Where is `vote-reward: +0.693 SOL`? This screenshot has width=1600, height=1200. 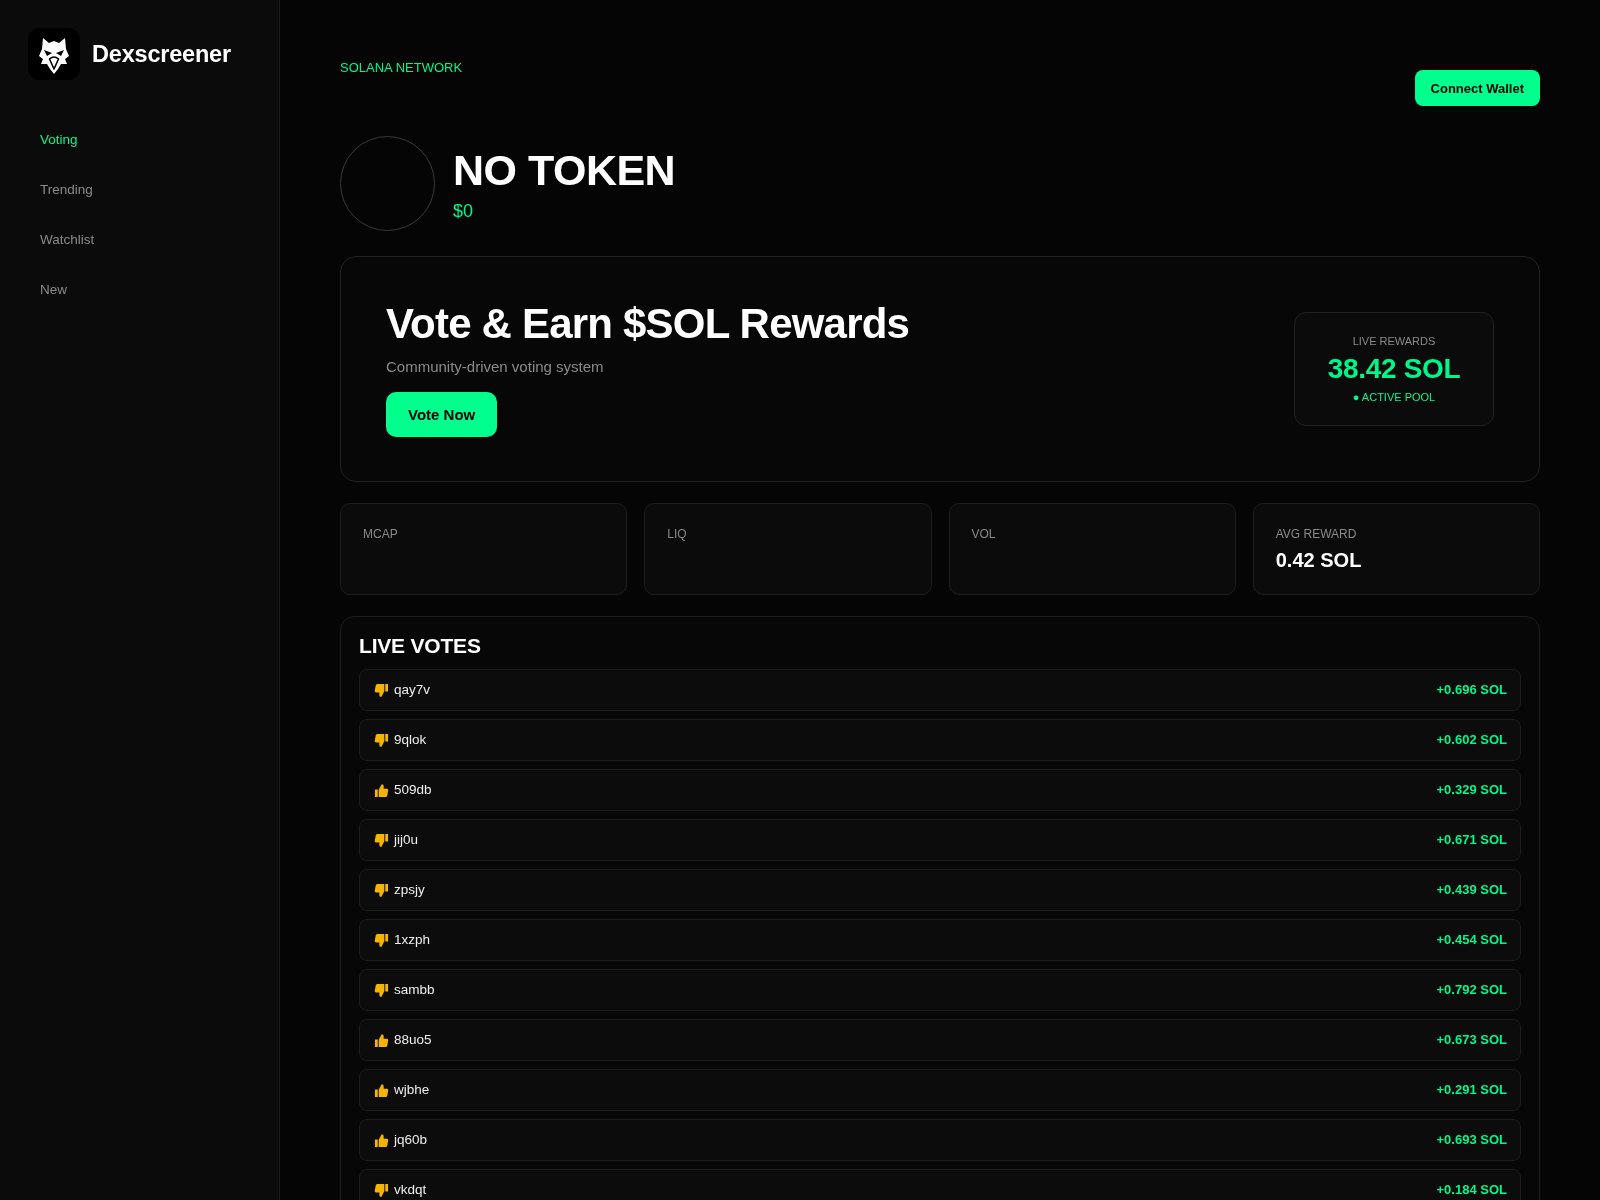
vote-reward: +0.693 SOL is located at coordinates (1471, 1140).